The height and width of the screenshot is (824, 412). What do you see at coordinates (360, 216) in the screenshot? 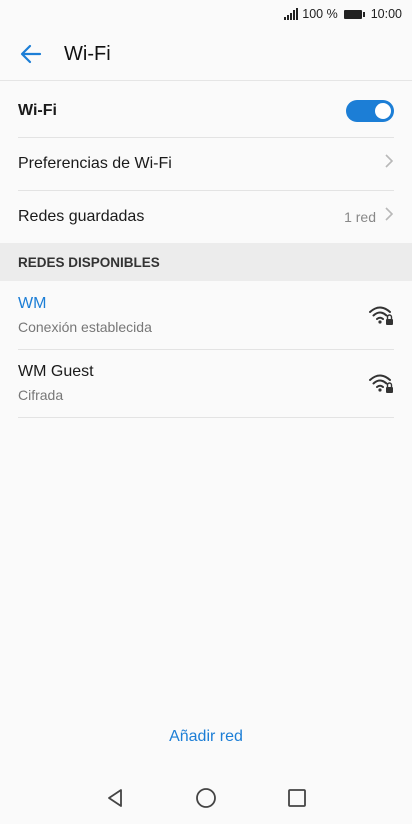
I see `saved-networks-count: 1 red` at bounding box center [360, 216].